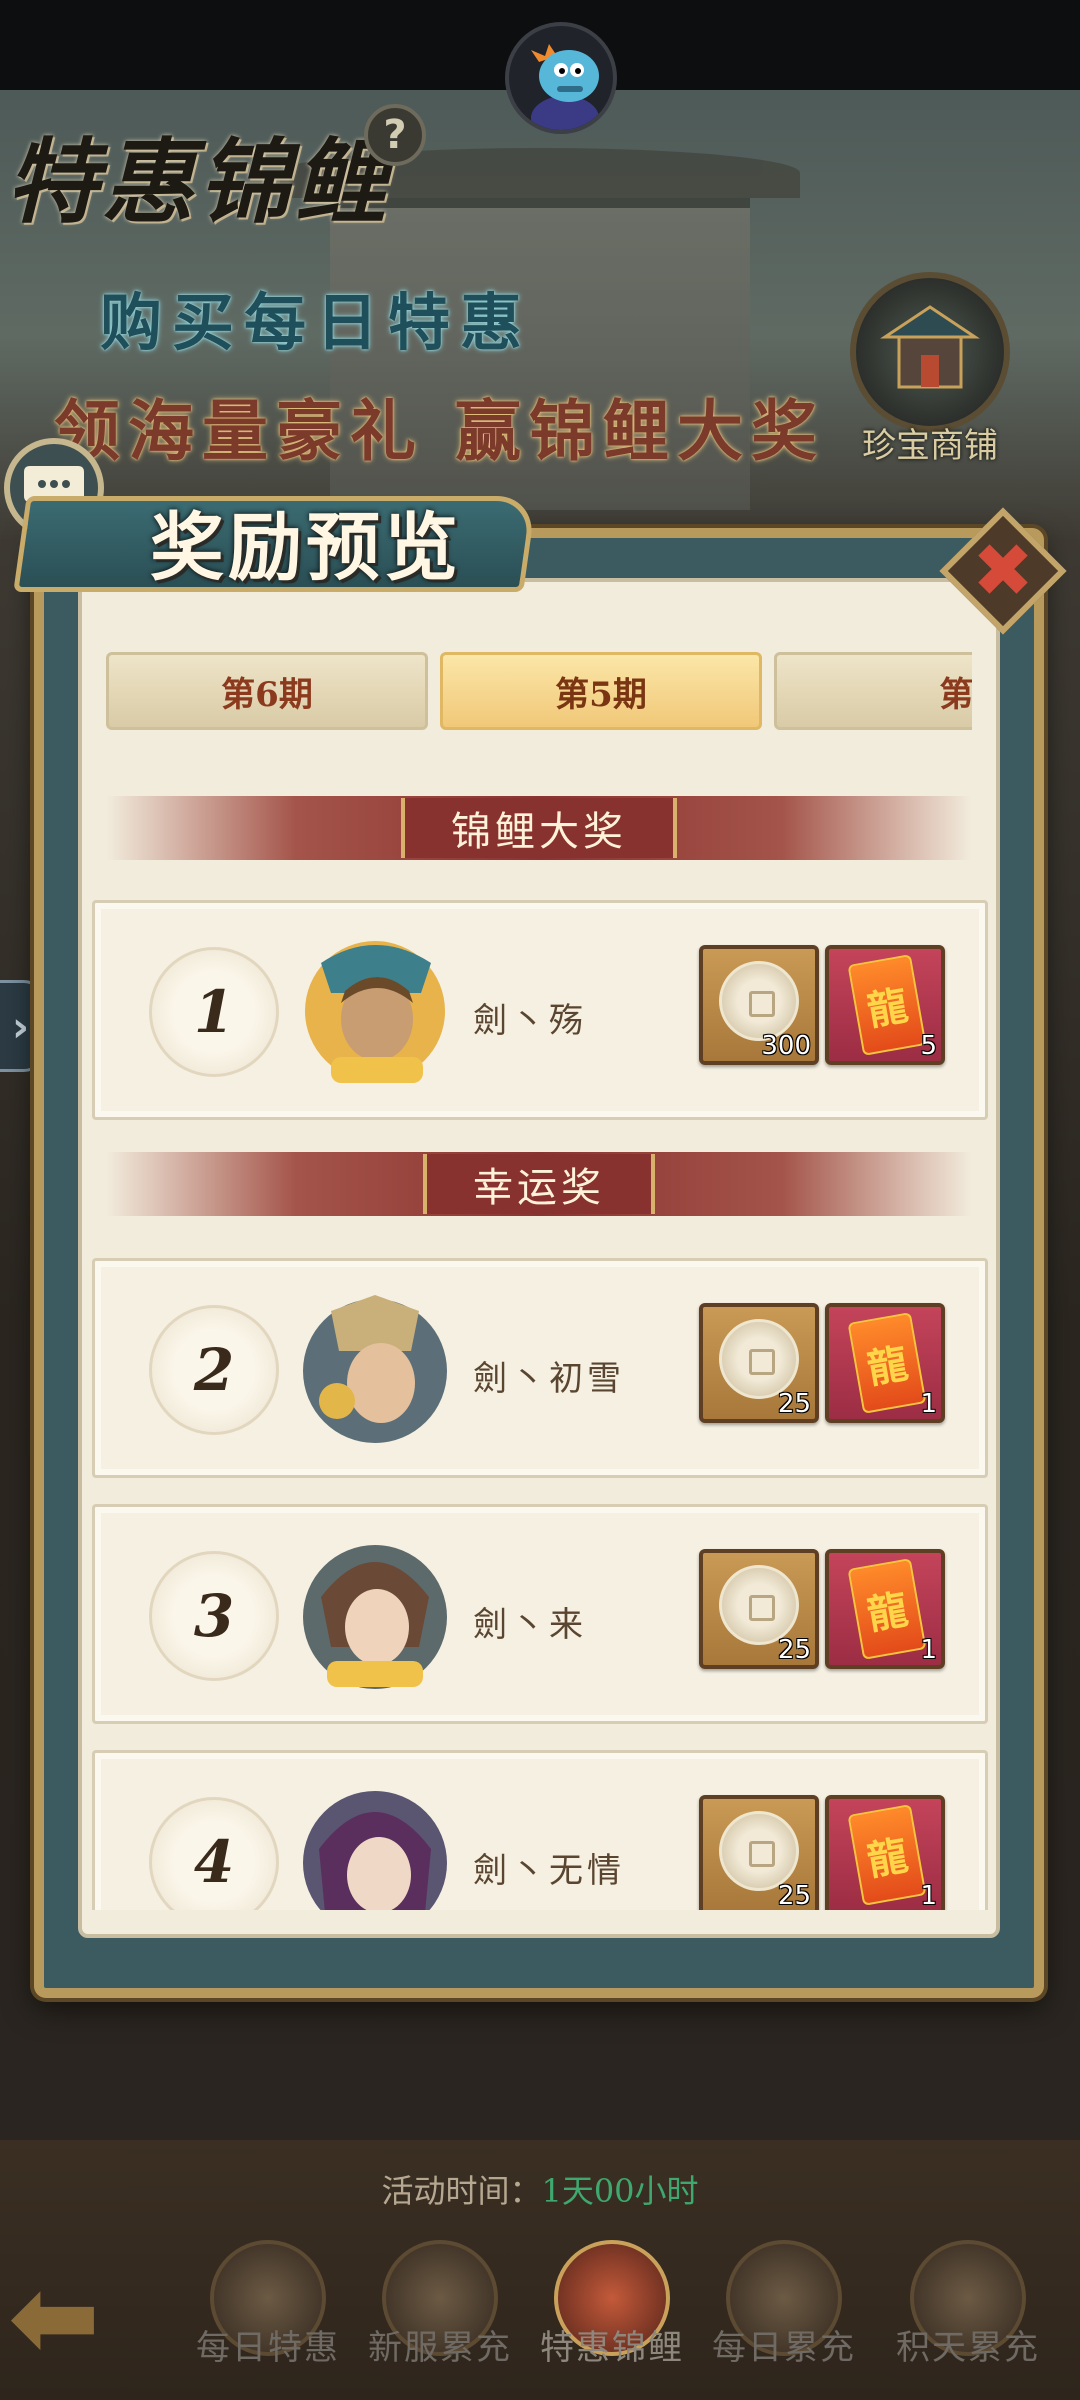 The width and height of the screenshot is (1080, 2400). I want to click on reward-row-rank-1: 1 劍丶殇 300 龍 5, so click(540, 1010).